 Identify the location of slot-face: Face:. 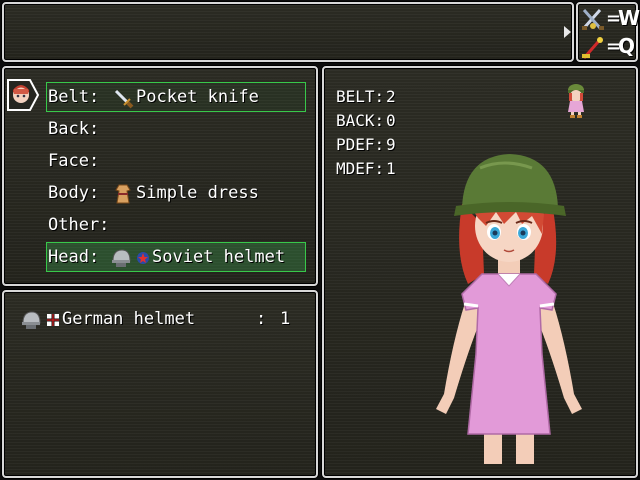
(176, 162).